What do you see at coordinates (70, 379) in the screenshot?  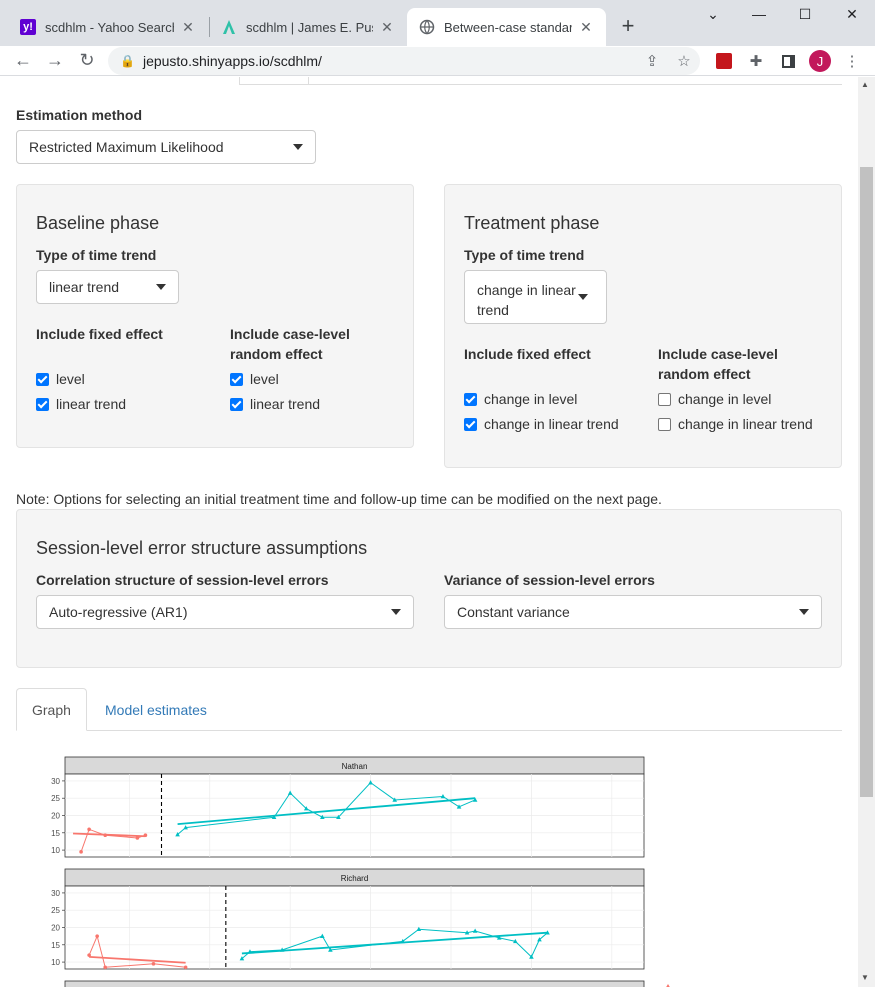 I see `checkbox-label: level` at bounding box center [70, 379].